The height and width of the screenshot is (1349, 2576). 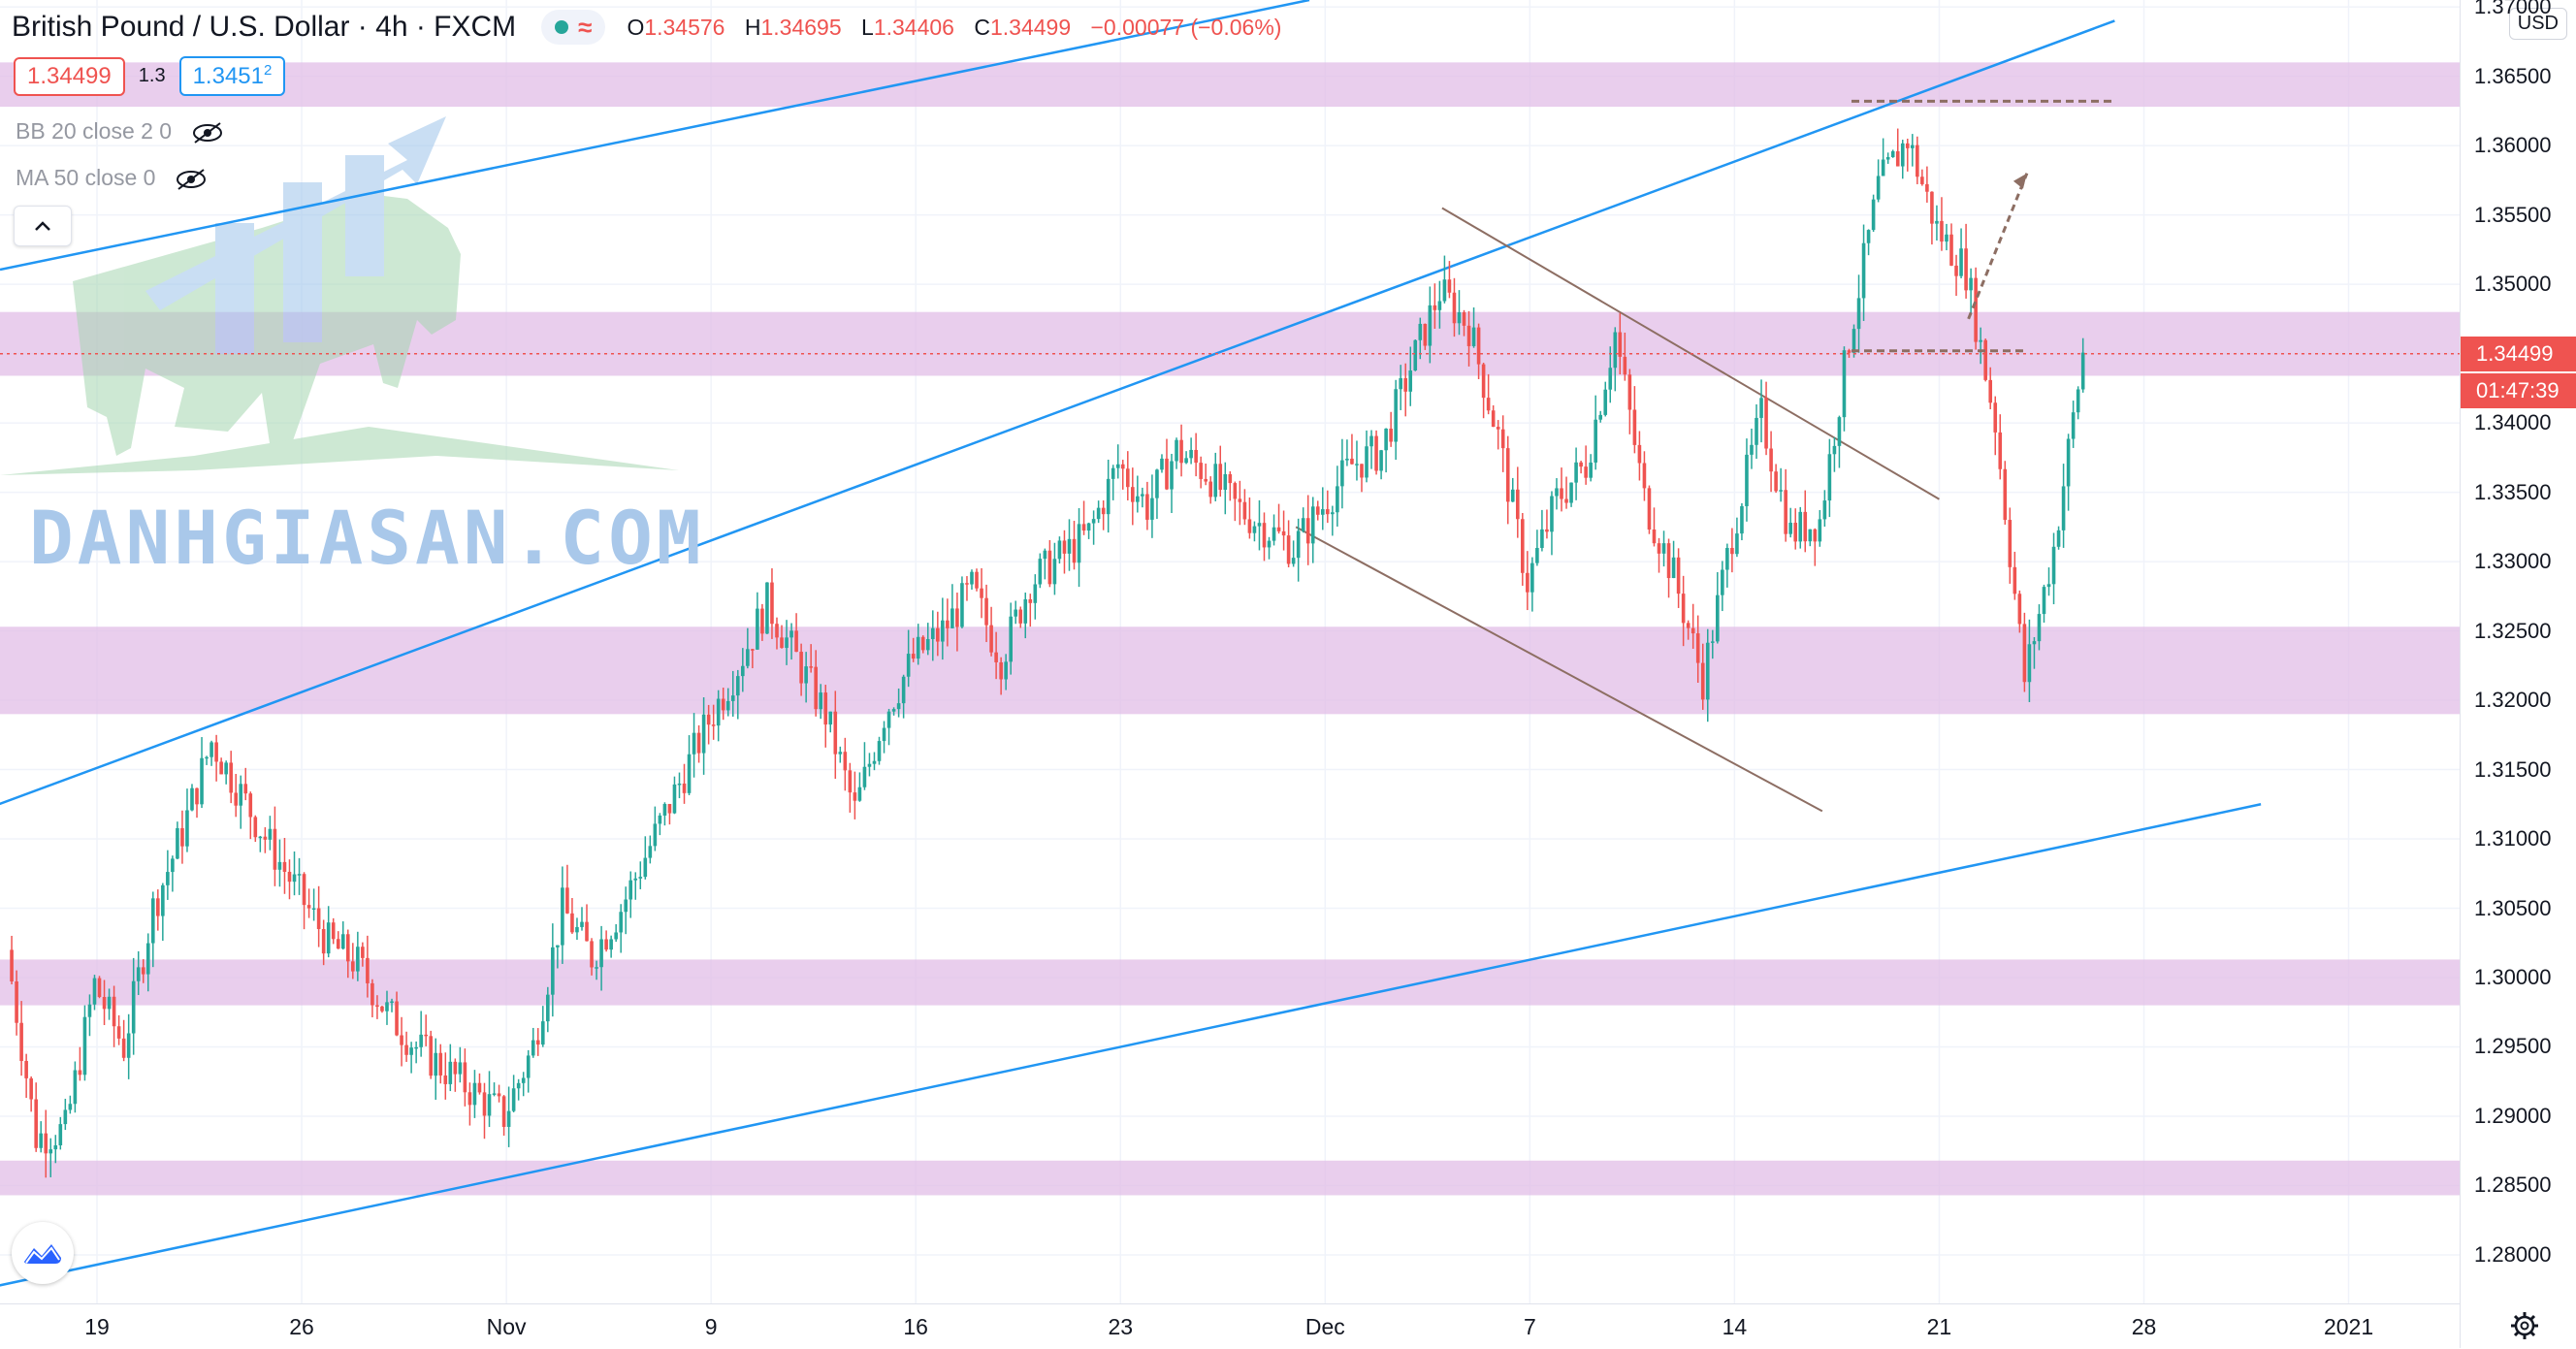 What do you see at coordinates (2513, 561) in the screenshot?
I see `price-tick-label: 1.33000` at bounding box center [2513, 561].